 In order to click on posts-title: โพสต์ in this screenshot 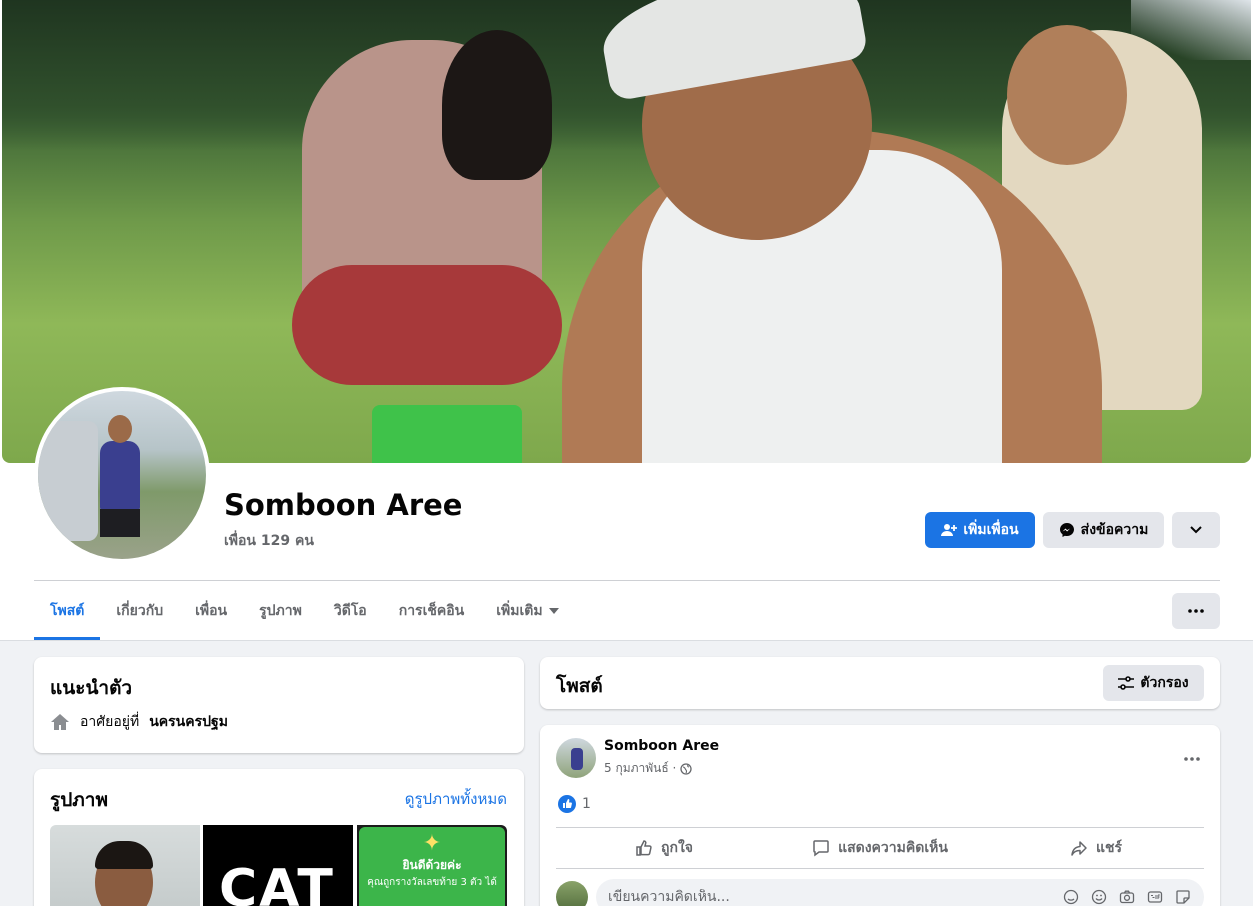, I will do `click(579, 686)`.